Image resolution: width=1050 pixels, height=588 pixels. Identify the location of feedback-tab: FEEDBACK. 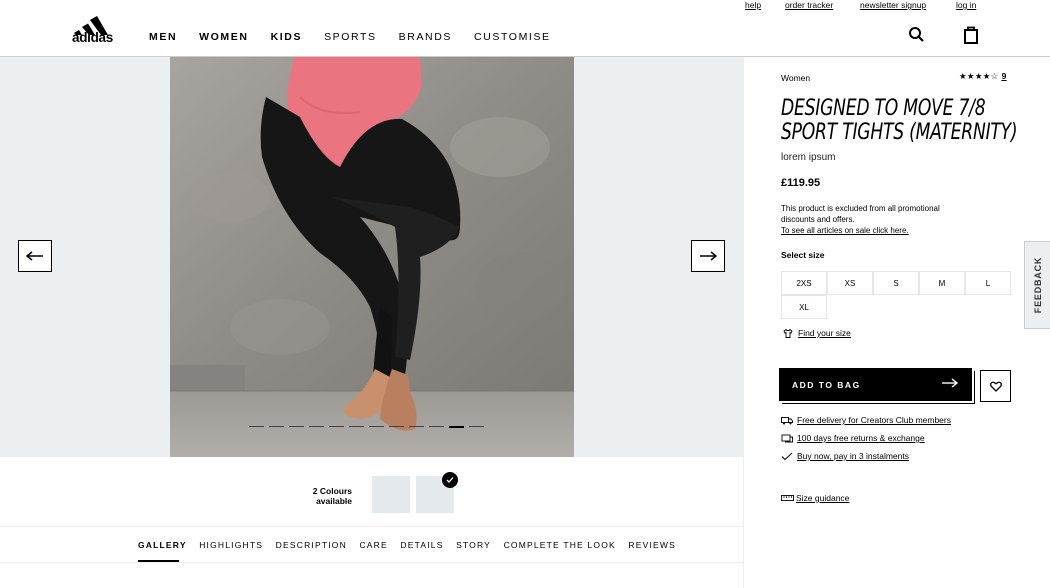
(1037, 285).